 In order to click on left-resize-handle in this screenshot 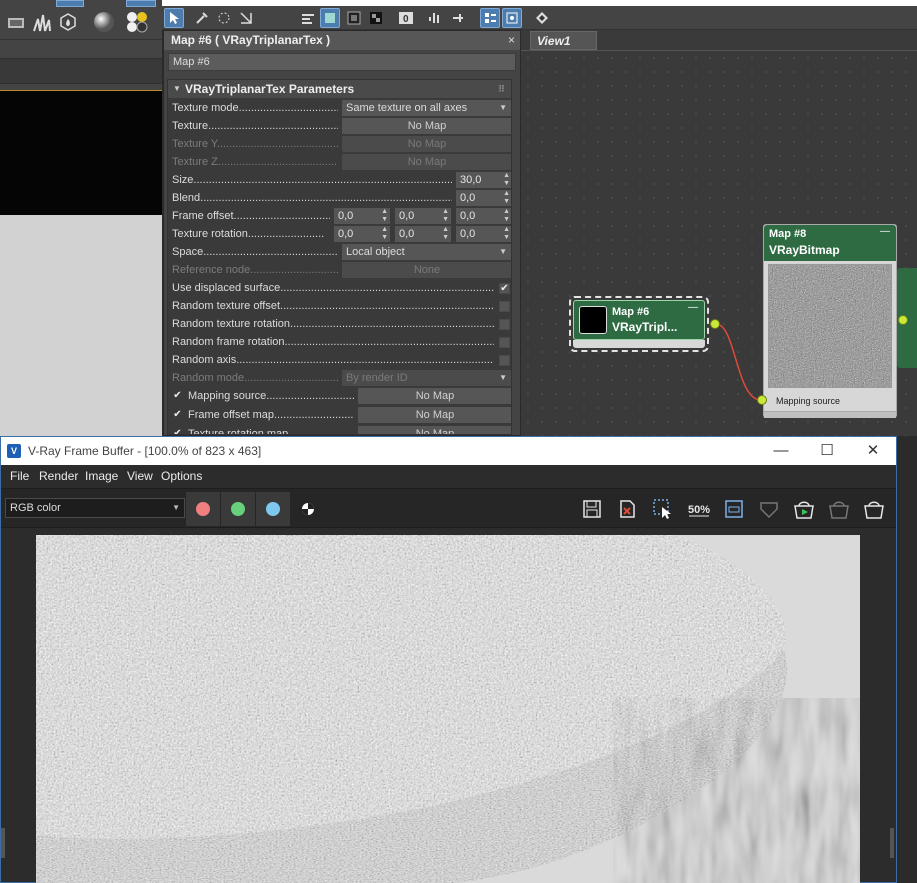, I will do `click(3, 843)`.